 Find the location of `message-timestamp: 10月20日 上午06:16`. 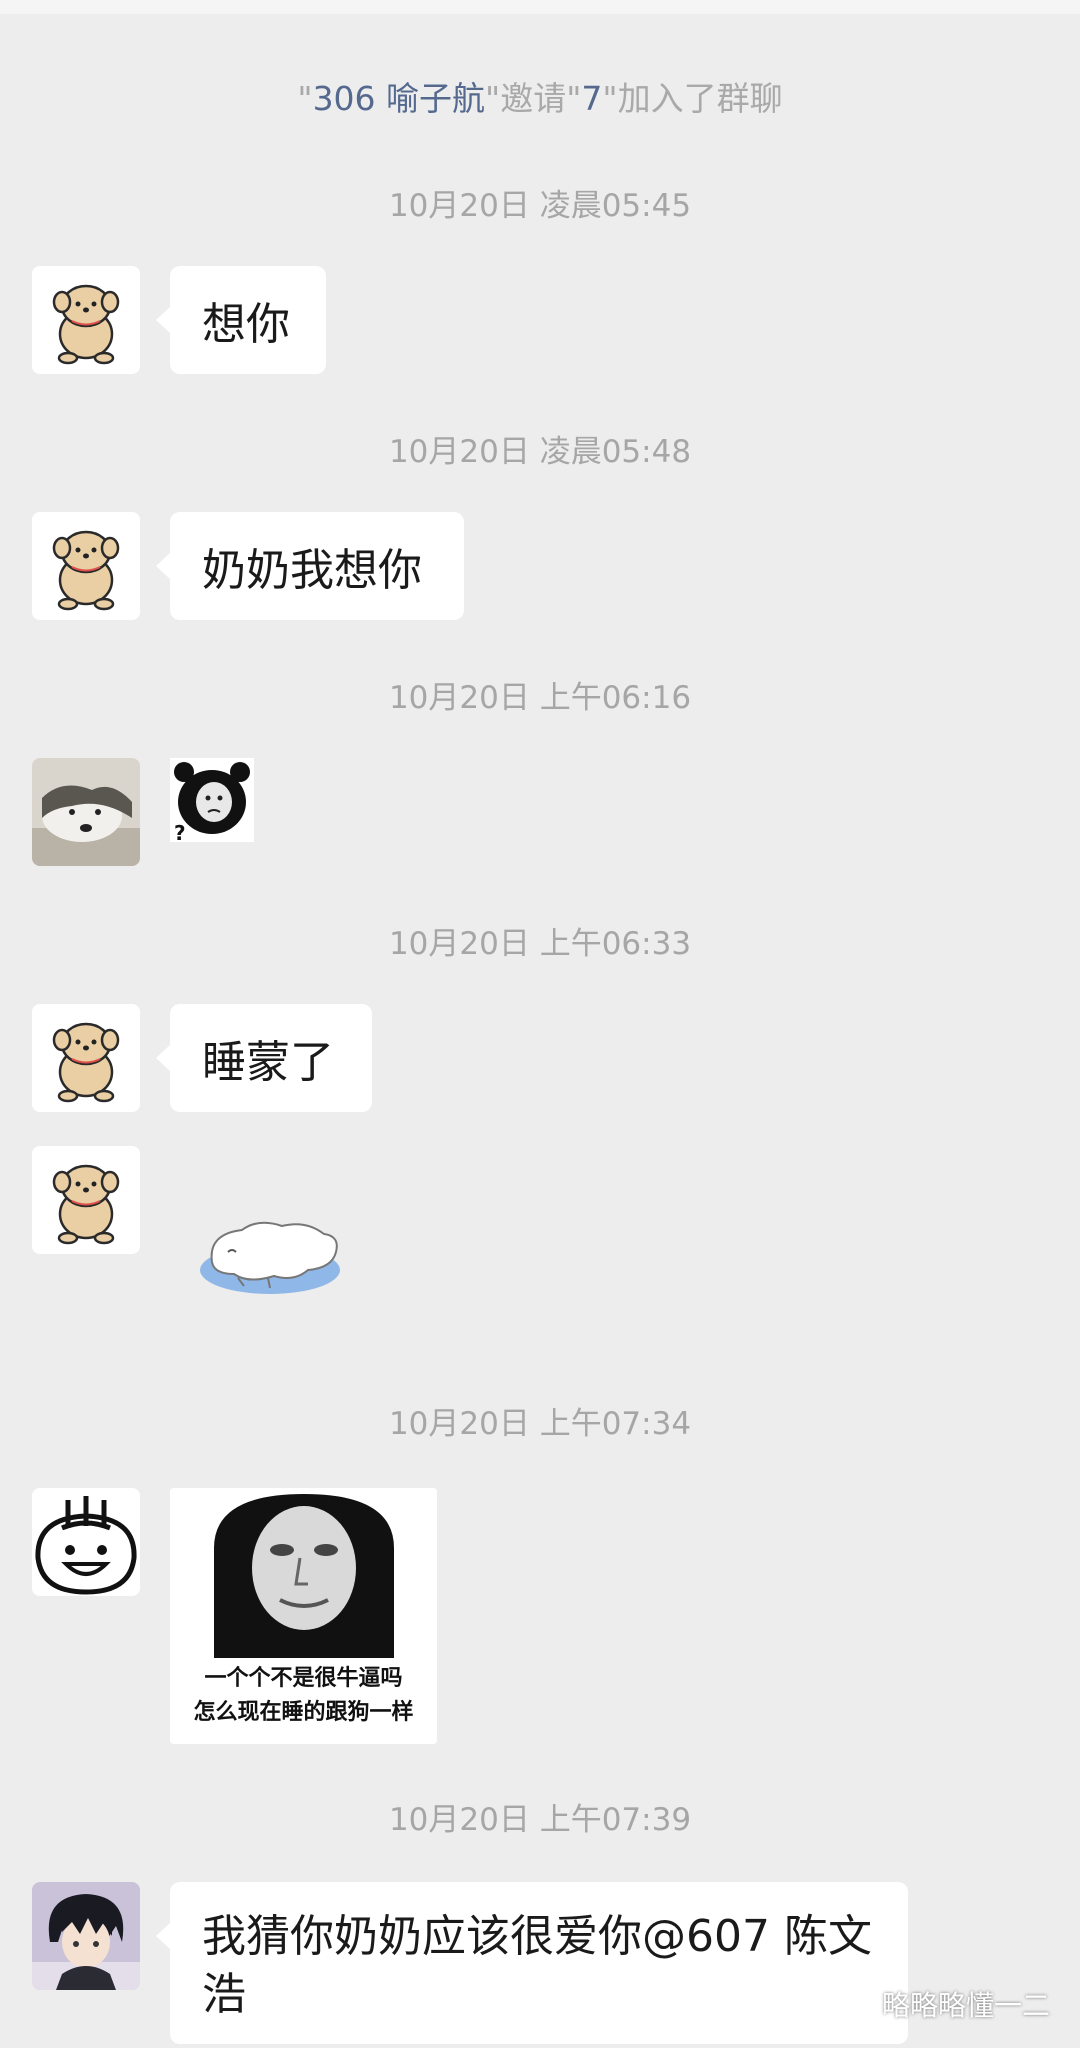

message-timestamp: 10月20日 上午06:16 is located at coordinates (540, 698).